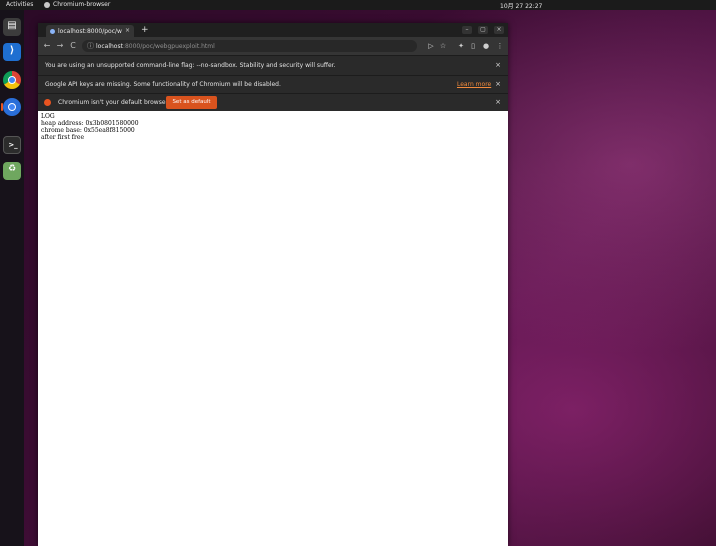 This screenshot has height=546, width=716. What do you see at coordinates (191, 102) in the screenshot?
I see `set-as-default-button: Set as default` at bounding box center [191, 102].